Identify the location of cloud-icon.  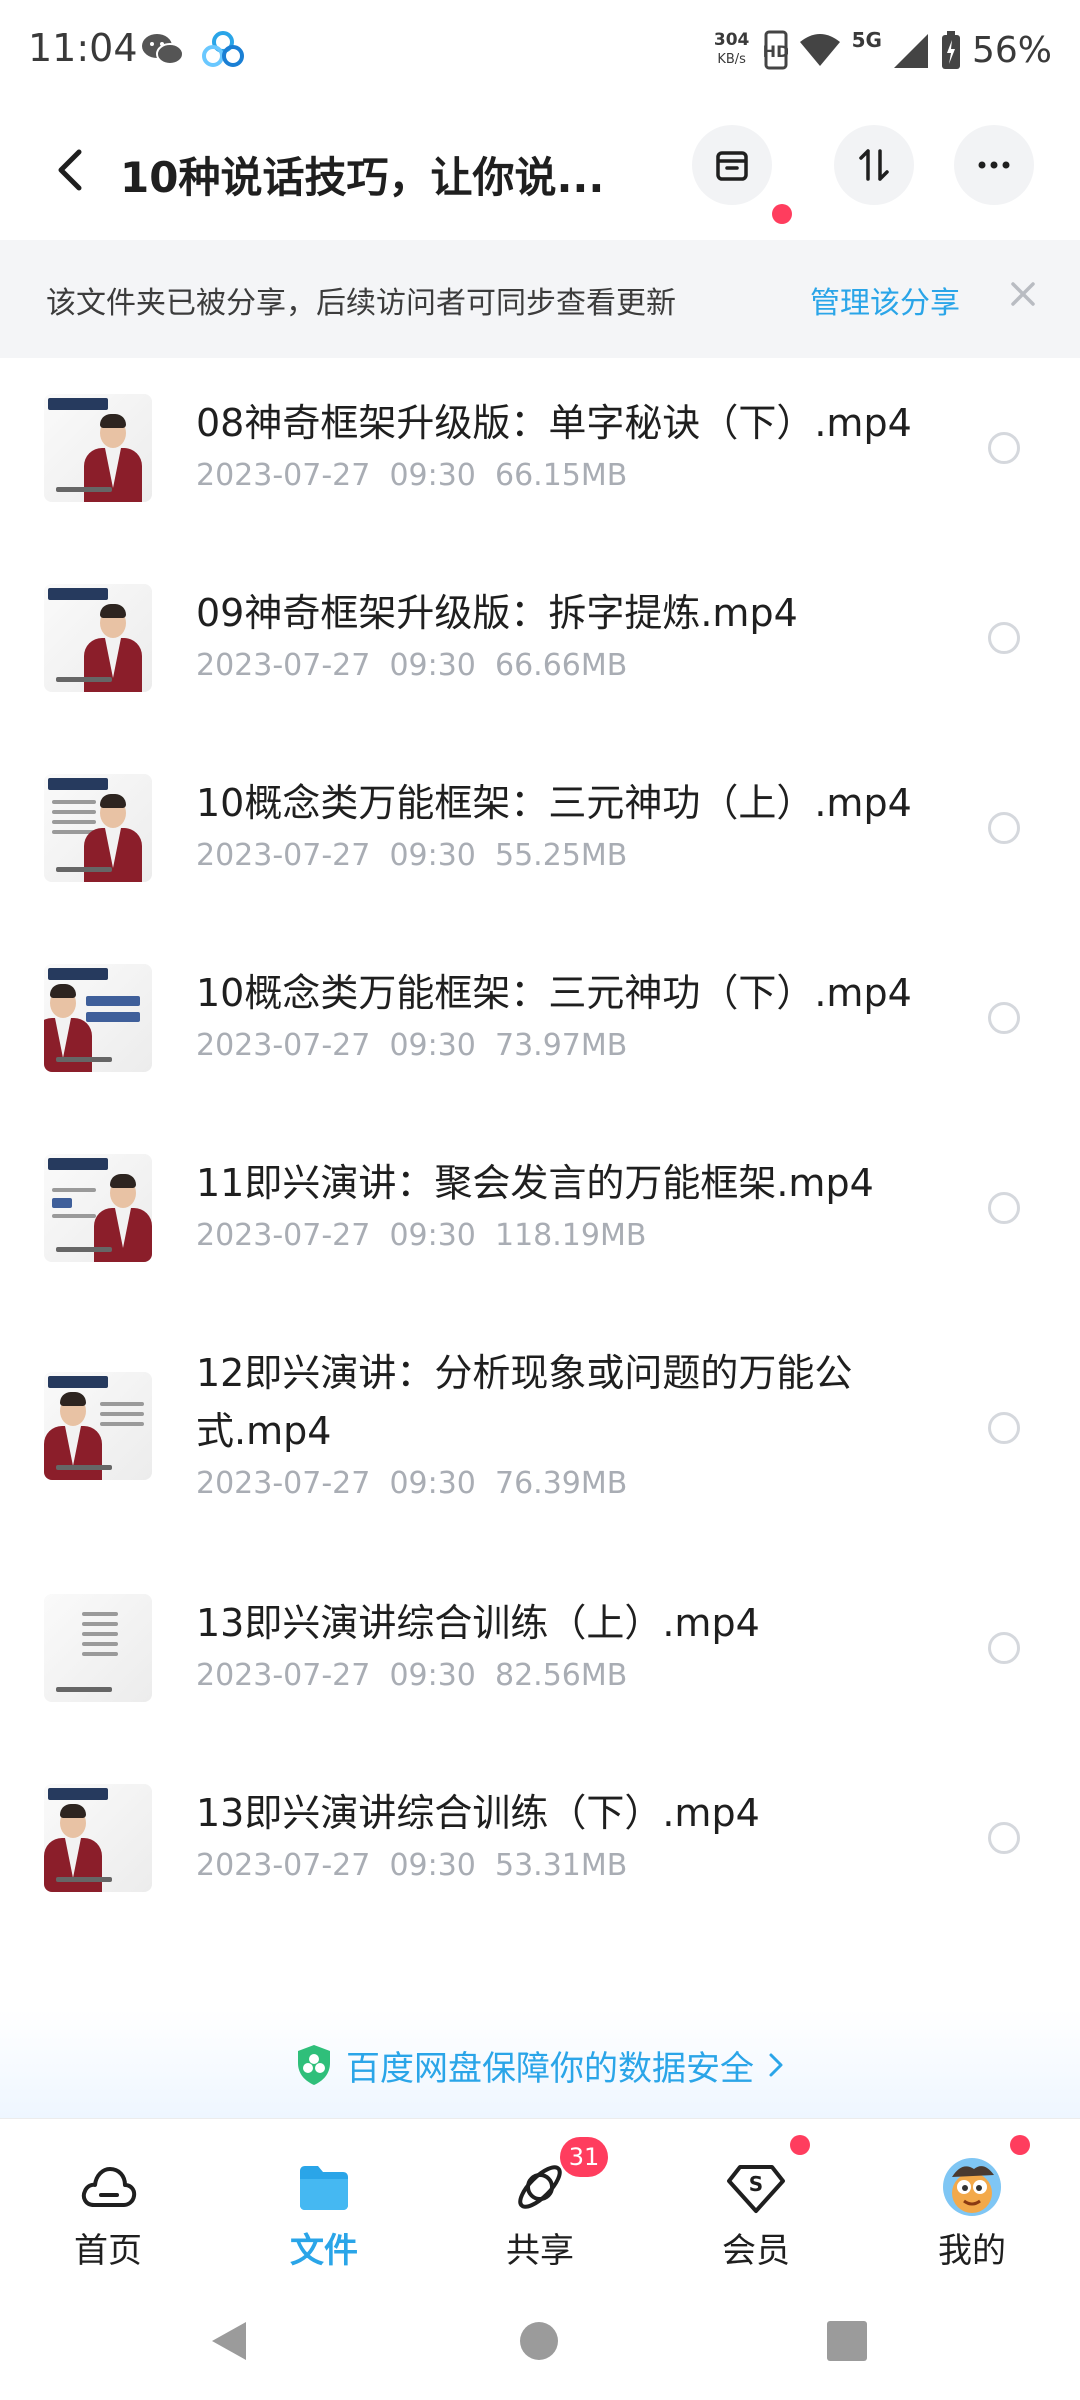
(109, 2187).